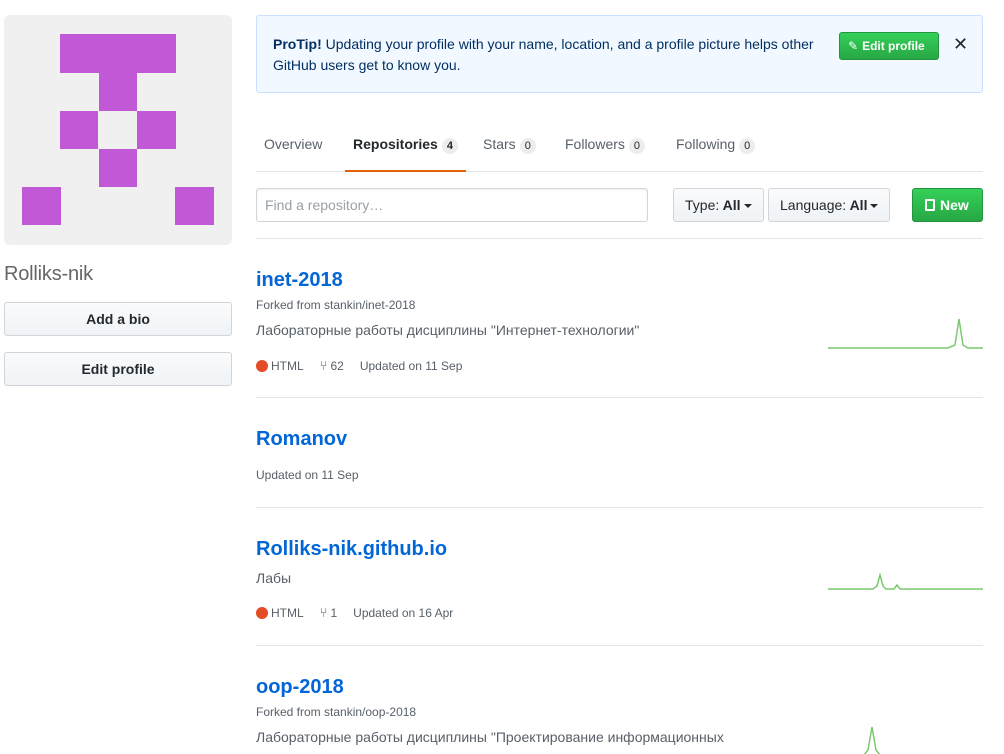 The height and width of the screenshot is (754, 1004). I want to click on repo-forks: ⑂ 62, so click(332, 365).